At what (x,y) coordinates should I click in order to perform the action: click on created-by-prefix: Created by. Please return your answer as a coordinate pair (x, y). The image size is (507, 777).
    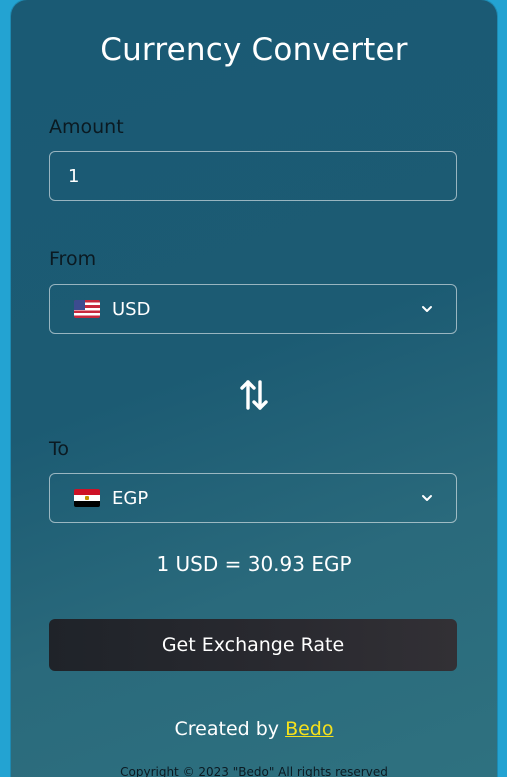
    Looking at the image, I should click on (230, 729).